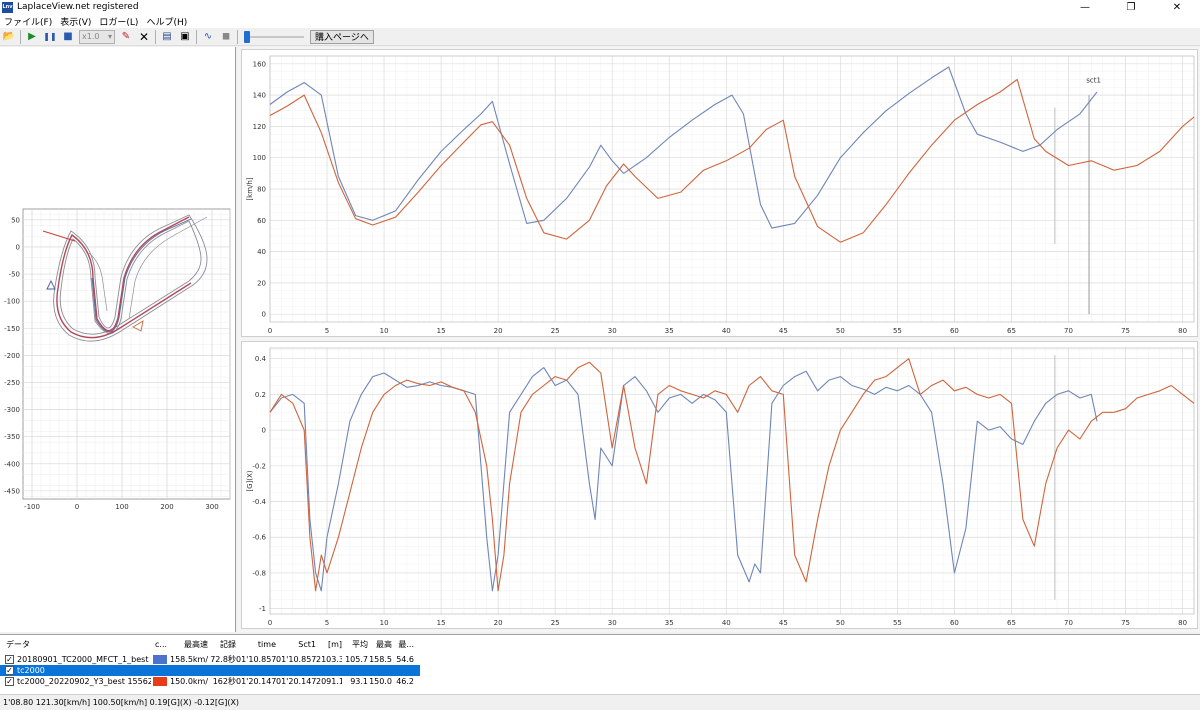 The width and height of the screenshot is (1200, 710). What do you see at coordinates (166, 21) in the screenshot?
I see `menu-help: ヘルプ(H)` at bounding box center [166, 21].